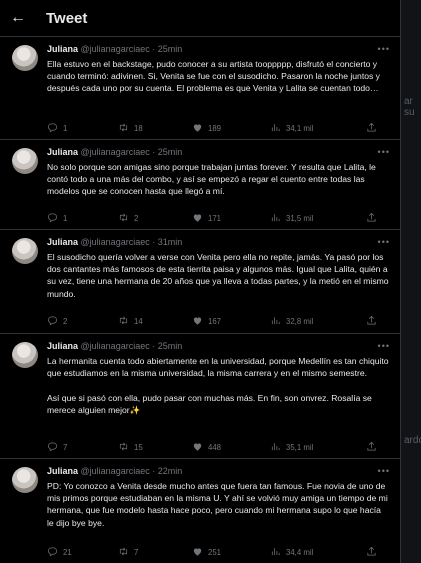 The height and width of the screenshot is (563, 421). Describe the element at coordinates (57, 447) in the screenshot. I see `reply-button: 7` at that location.